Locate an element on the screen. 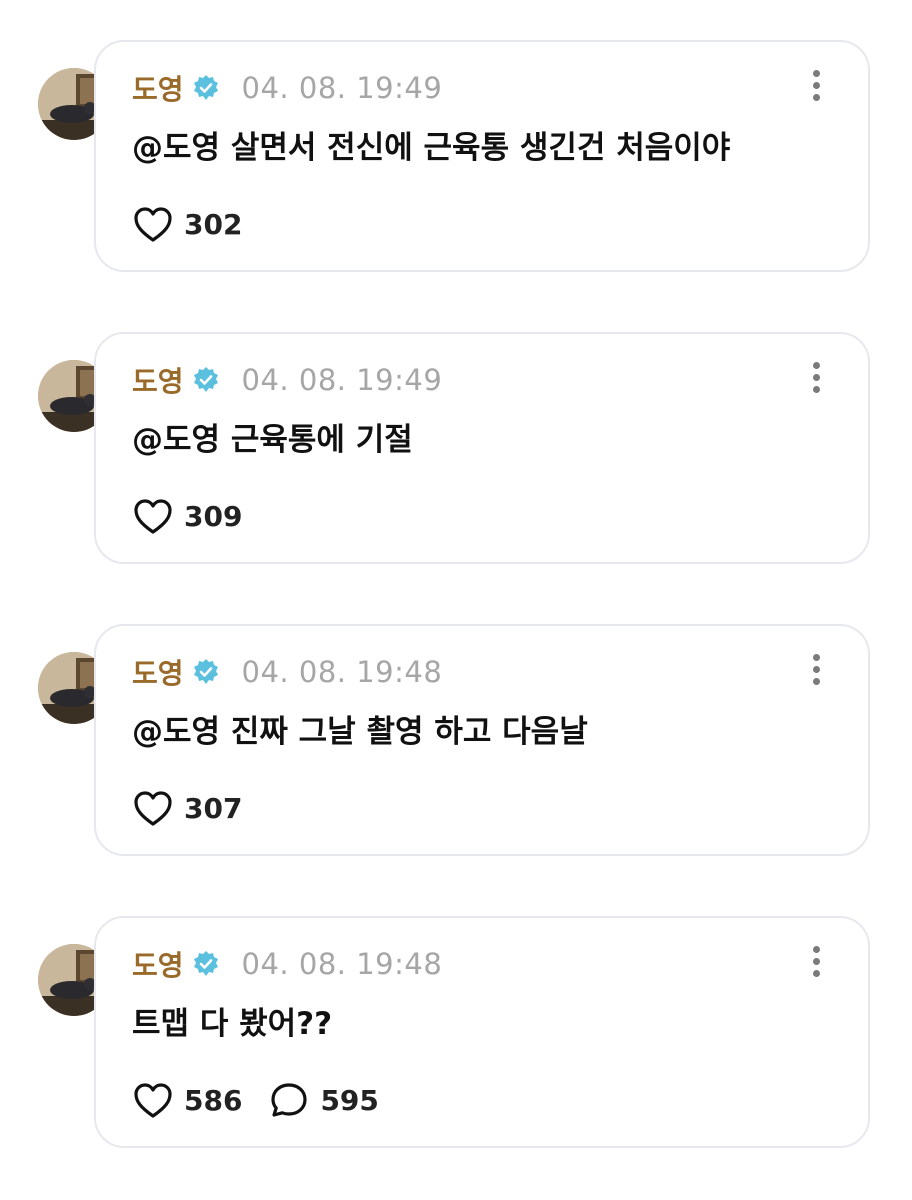 This screenshot has height=1200, width=912. reply-bubble-icon is located at coordinates (289, 1100).